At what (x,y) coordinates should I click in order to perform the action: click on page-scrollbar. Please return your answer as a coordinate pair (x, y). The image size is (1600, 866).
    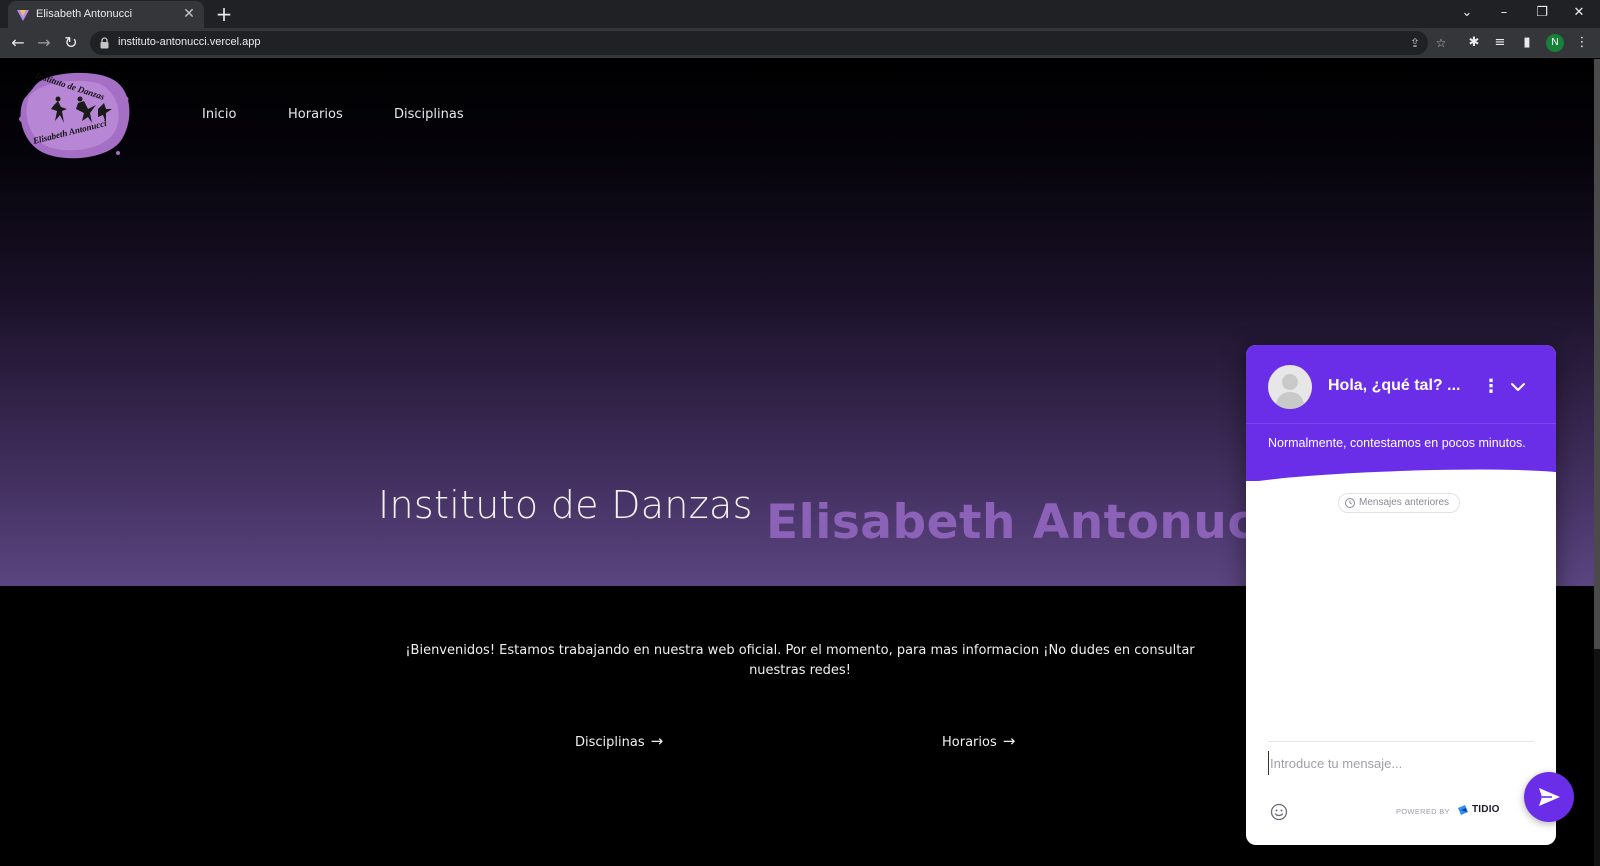
    Looking at the image, I should click on (1597, 462).